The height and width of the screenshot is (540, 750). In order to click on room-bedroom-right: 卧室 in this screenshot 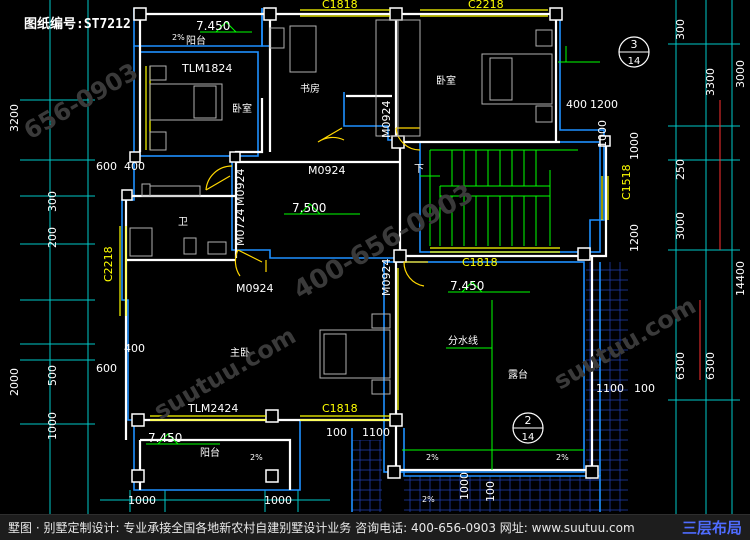, I will do `click(446, 80)`.